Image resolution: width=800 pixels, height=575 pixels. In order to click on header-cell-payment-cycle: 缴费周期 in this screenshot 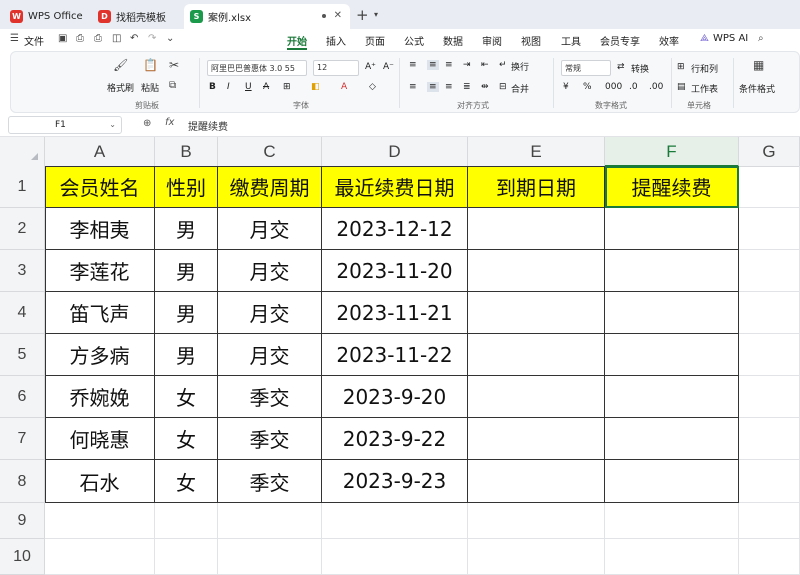, I will do `click(270, 187)`.